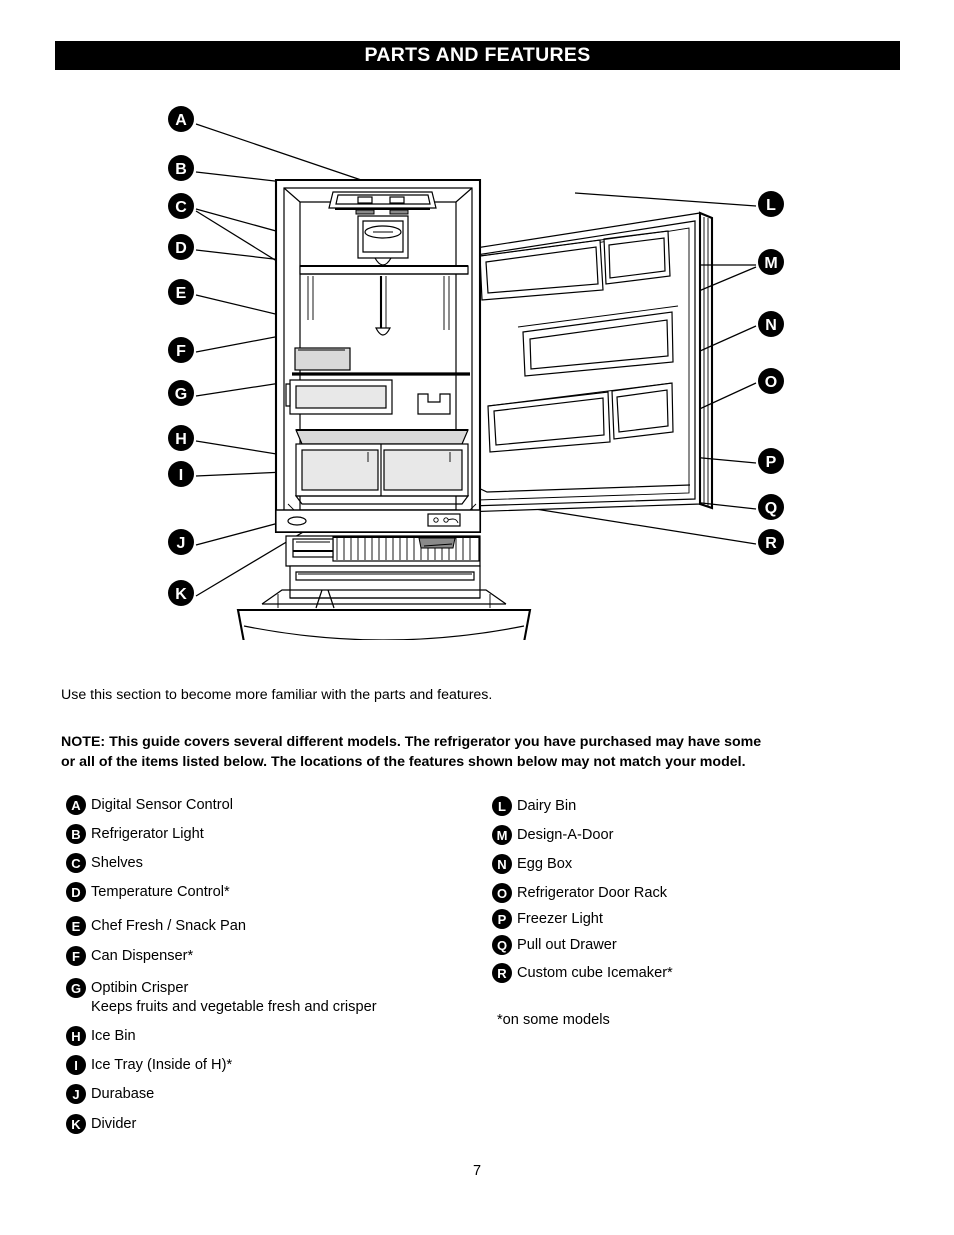 The image size is (954, 1235). What do you see at coordinates (76, 1094) in the screenshot?
I see `legend-badge-j: J` at bounding box center [76, 1094].